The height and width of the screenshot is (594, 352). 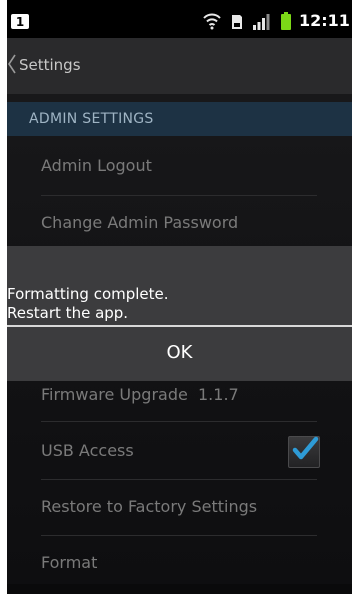 I want to click on dialog-message-line: Restart the app., so click(x=68, y=313).